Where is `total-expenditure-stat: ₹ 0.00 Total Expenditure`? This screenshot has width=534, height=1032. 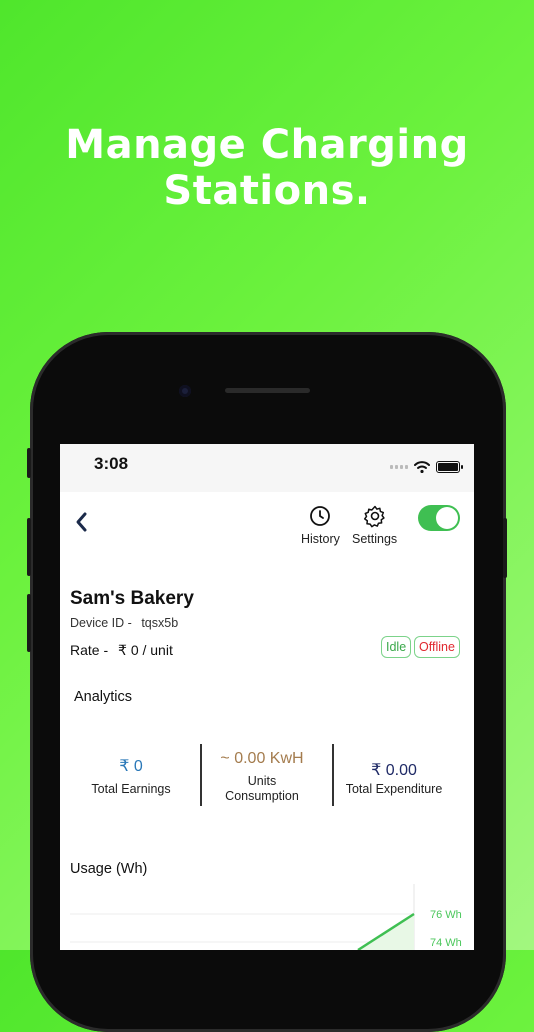 total-expenditure-stat: ₹ 0.00 Total Expenditure is located at coordinates (394, 778).